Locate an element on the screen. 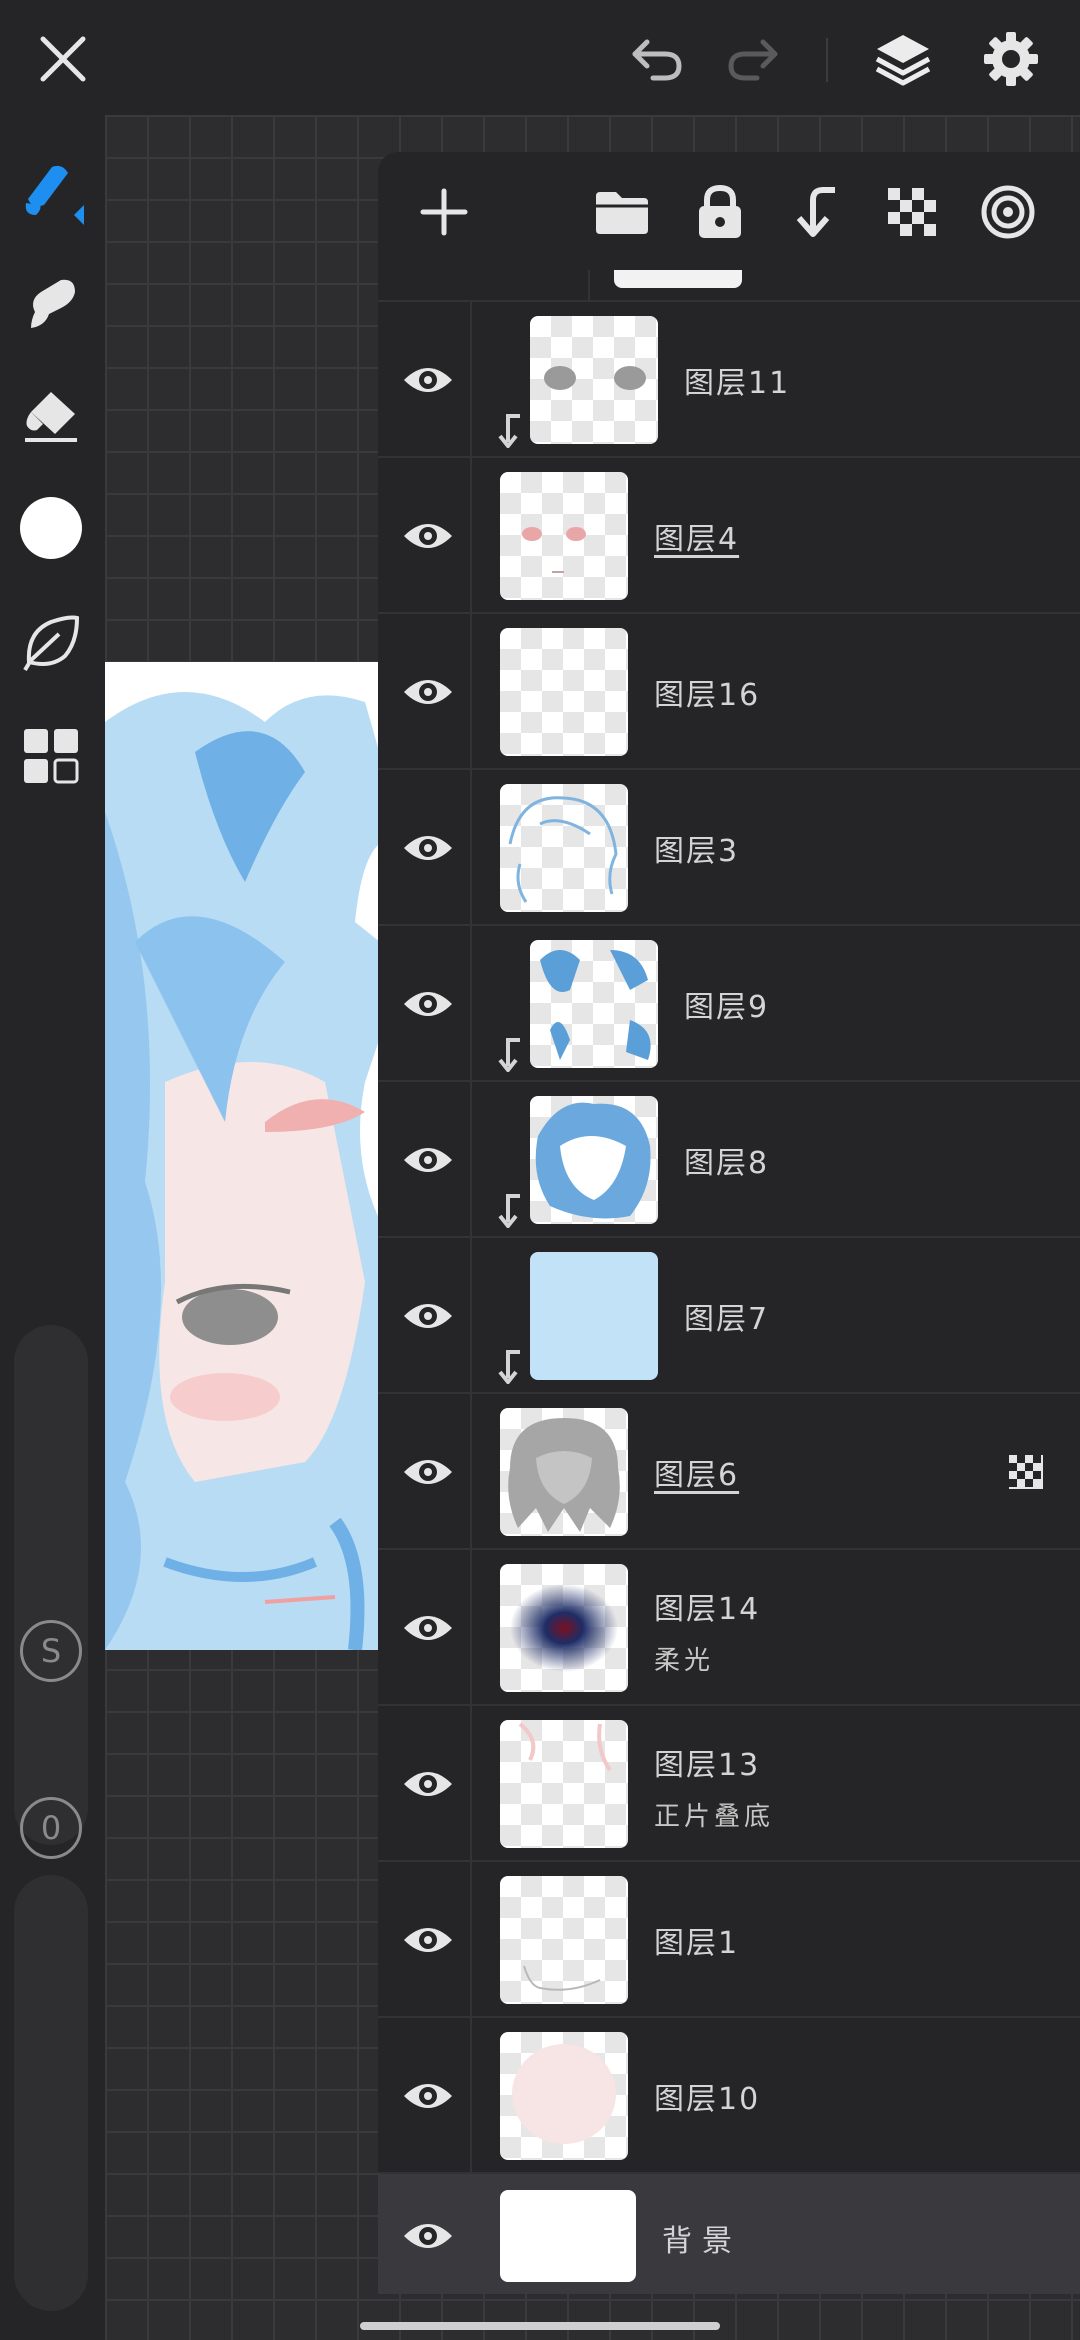 This screenshot has height=2340, width=1080. layer-row: 图层16 is located at coordinates (729, 690).